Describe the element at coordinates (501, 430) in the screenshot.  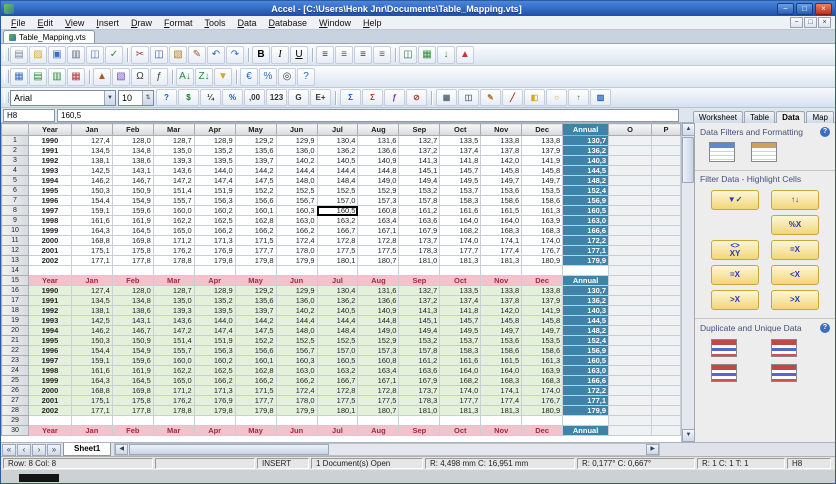
I see `repeat-header-cell: Nov` at that location.